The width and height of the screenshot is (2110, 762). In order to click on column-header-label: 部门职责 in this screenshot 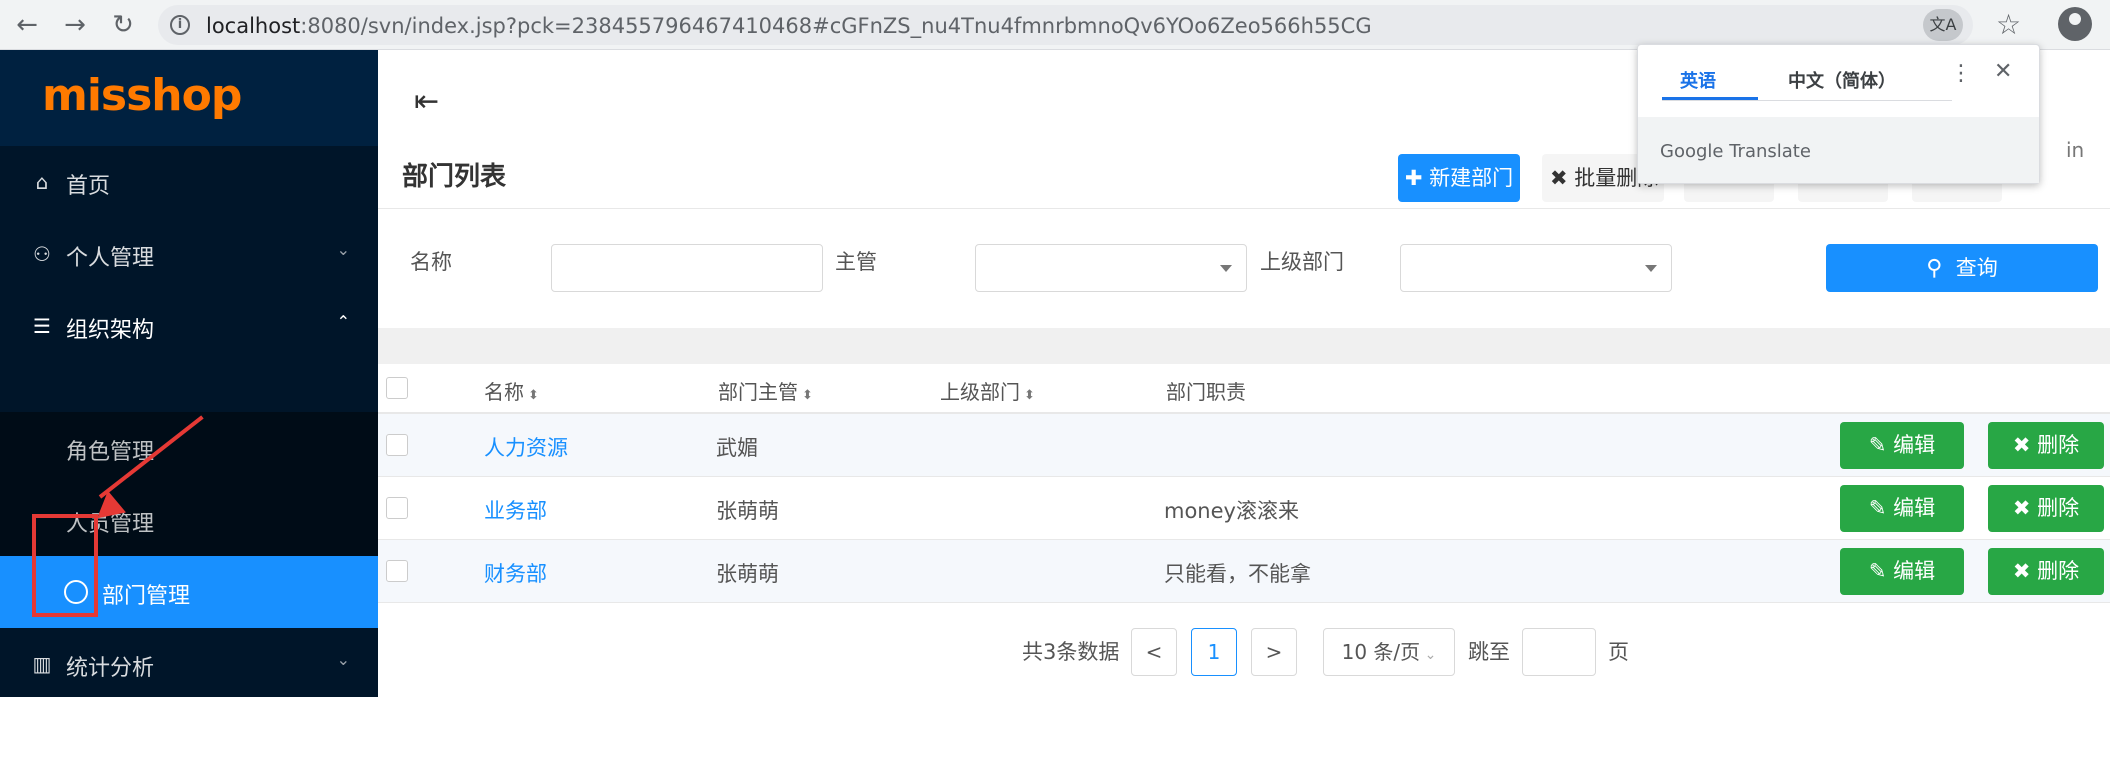, I will do `click(1206, 392)`.